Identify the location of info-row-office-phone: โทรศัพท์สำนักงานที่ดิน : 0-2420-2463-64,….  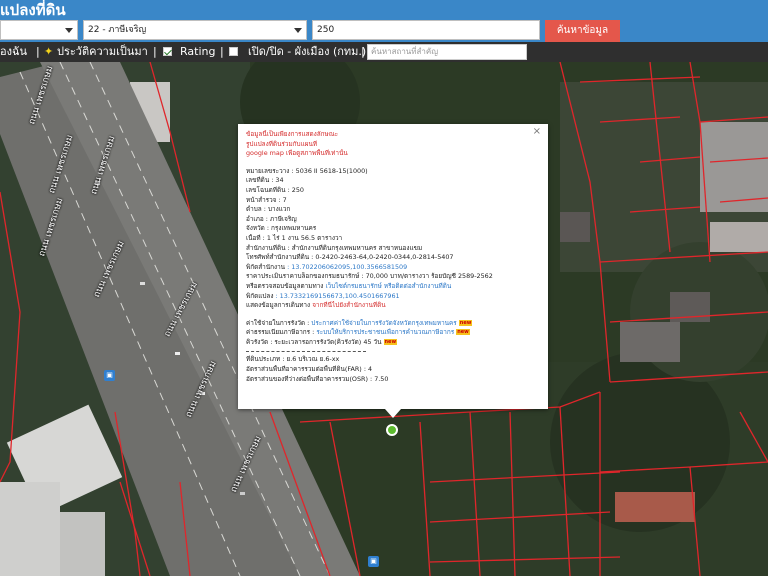
(350, 257).